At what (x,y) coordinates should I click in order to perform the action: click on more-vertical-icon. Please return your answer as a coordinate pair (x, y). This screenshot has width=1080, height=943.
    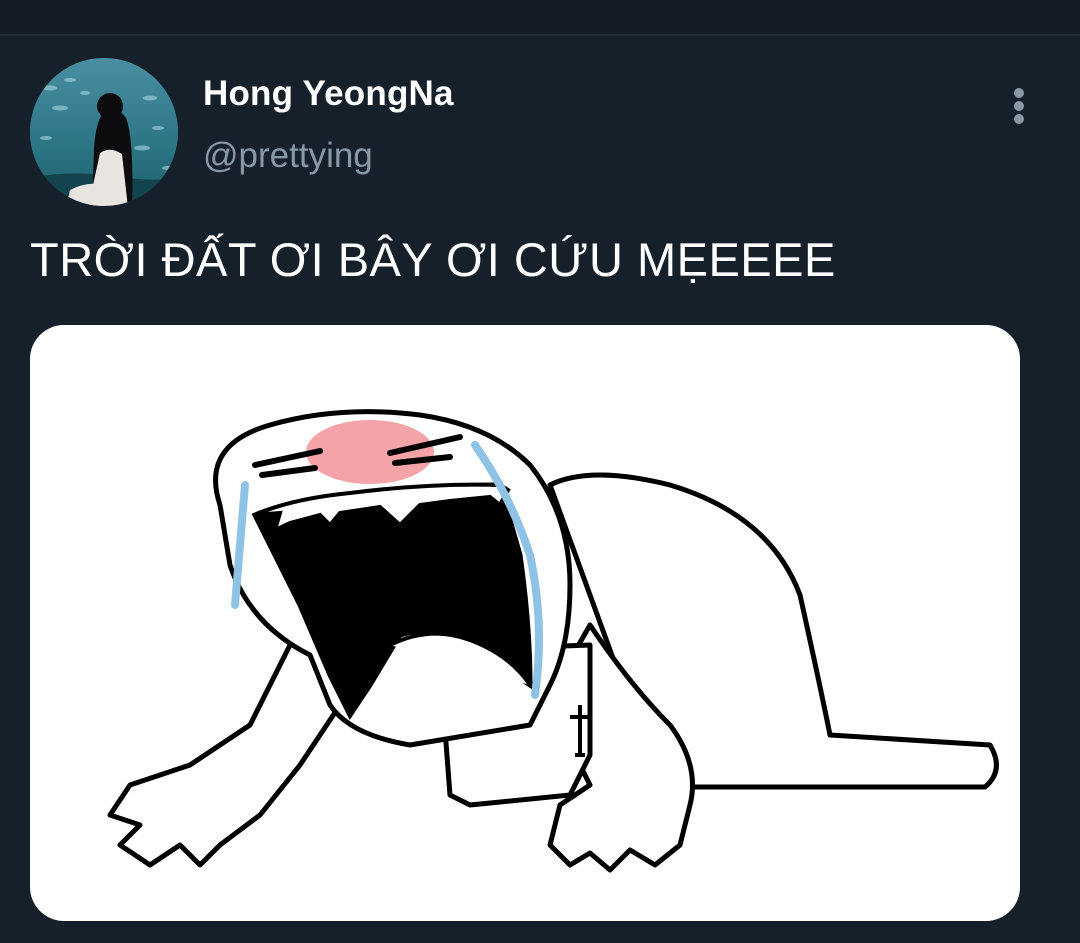
    Looking at the image, I should click on (1020, 108).